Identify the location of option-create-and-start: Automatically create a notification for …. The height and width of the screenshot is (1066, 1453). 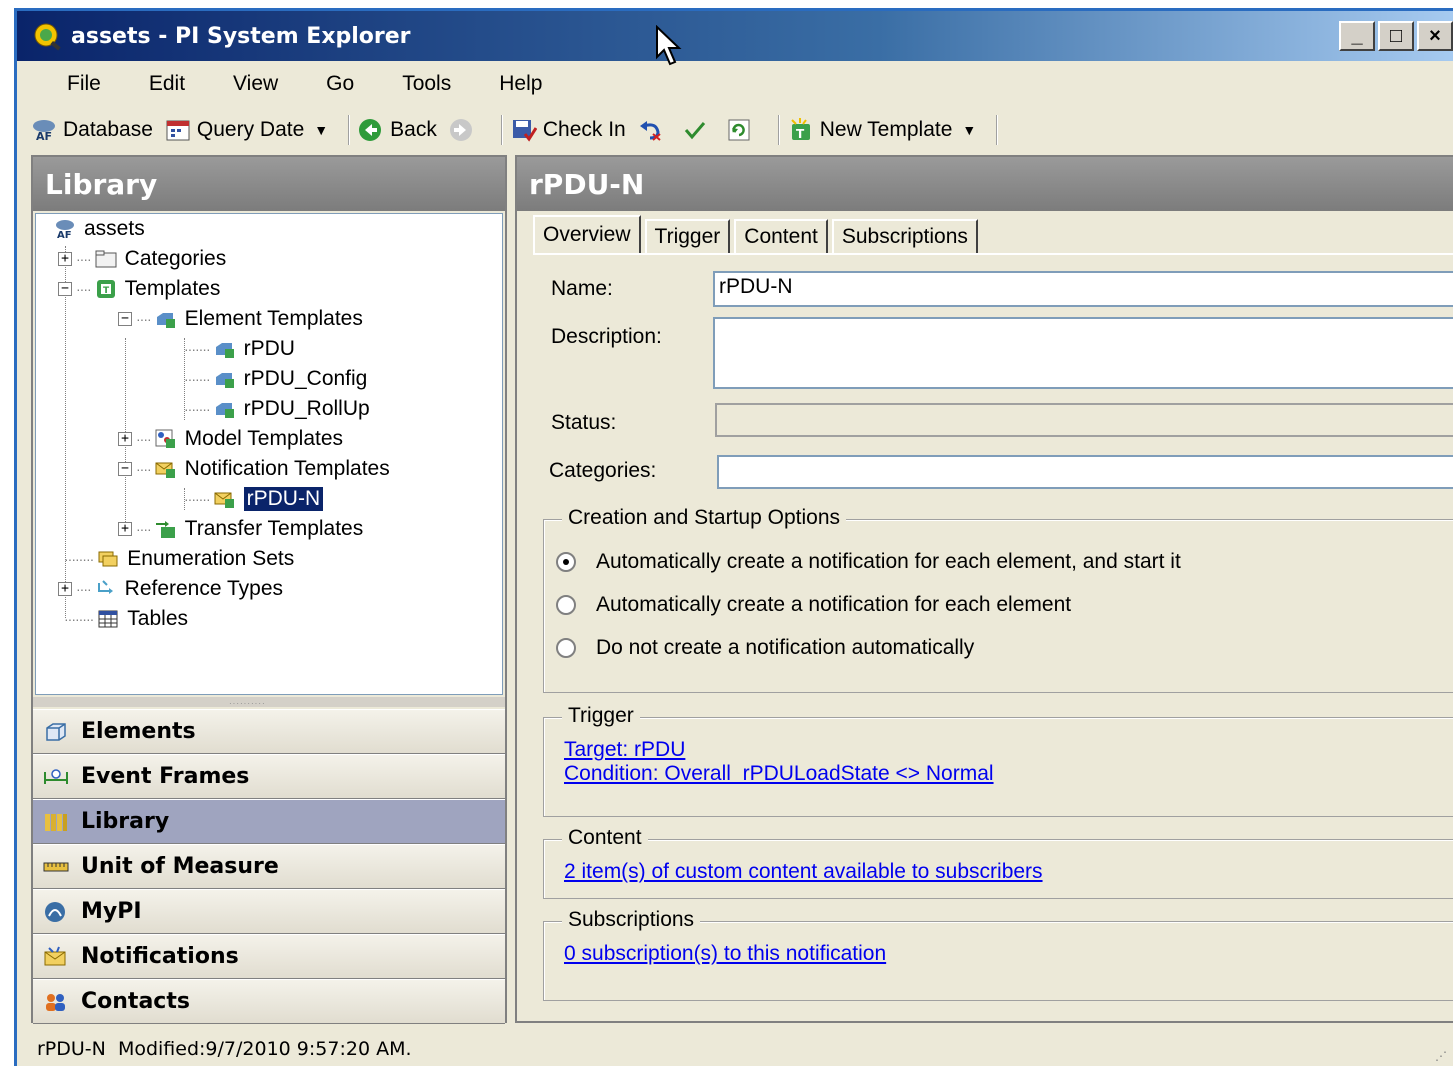
(868, 562).